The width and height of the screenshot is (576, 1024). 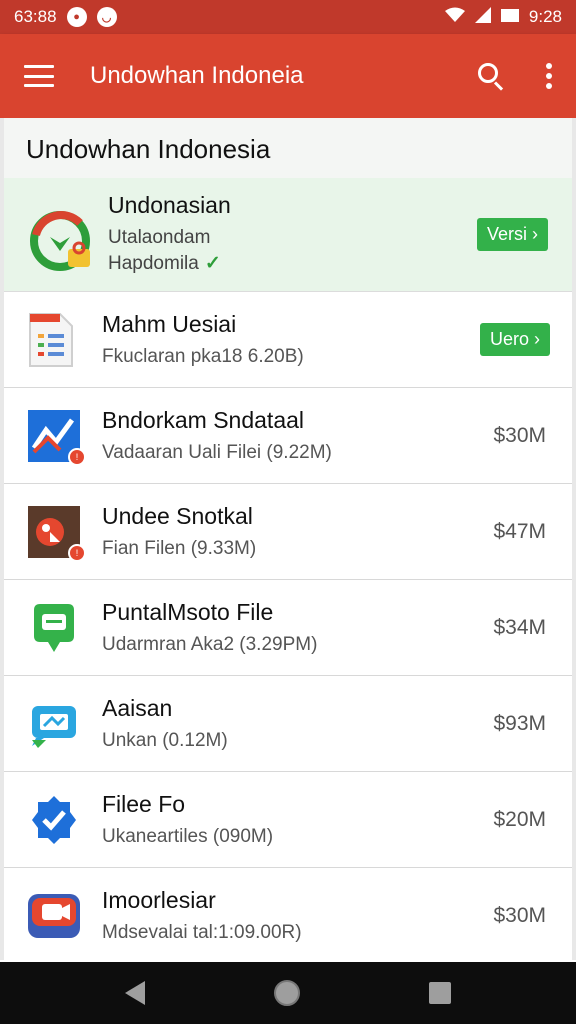 I want to click on featured-item: Undonasian Utalaondam Hapdomila ✓ Versi ›, so click(x=288, y=235).